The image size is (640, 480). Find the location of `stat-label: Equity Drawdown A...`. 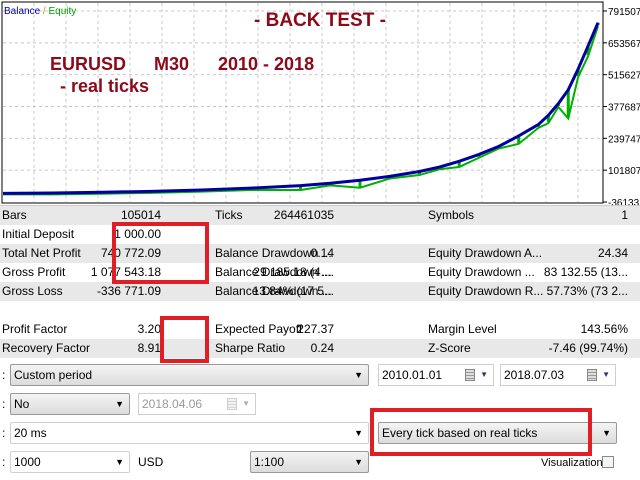

stat-label: Equity Drawdown A... is located at coordinates (485, 253).